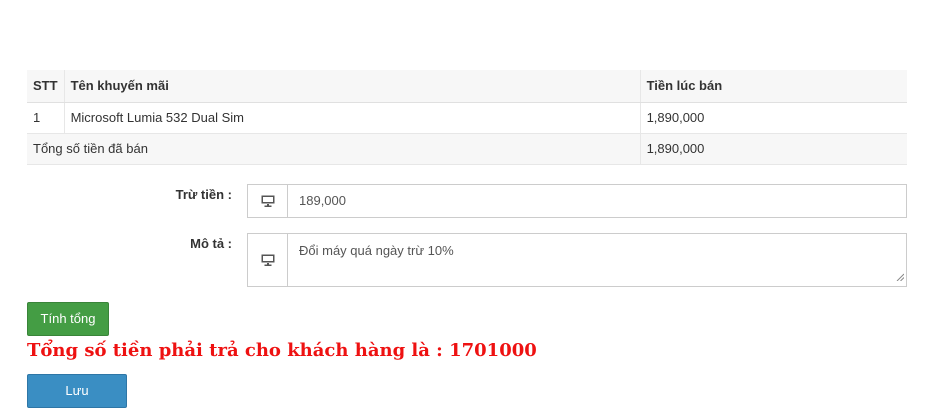 This screenshot has width=940, height=417. I want to click on description-textarea: Đổi máy quá ngày trừ 10%, so click(597, 260).